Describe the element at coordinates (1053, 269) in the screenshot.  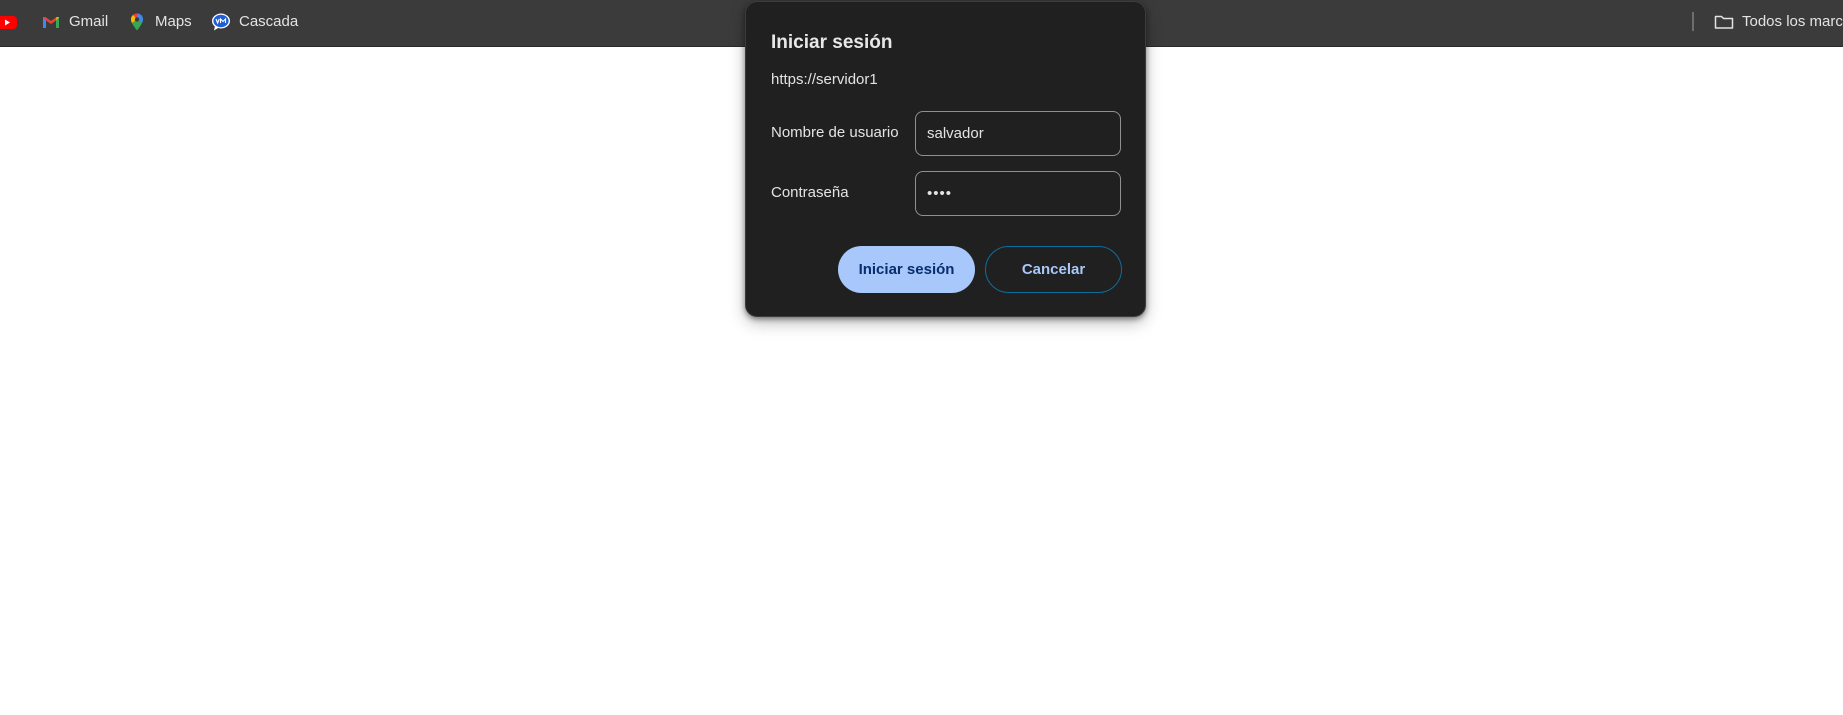
I see `cancel-button: Cancelar` at that location.